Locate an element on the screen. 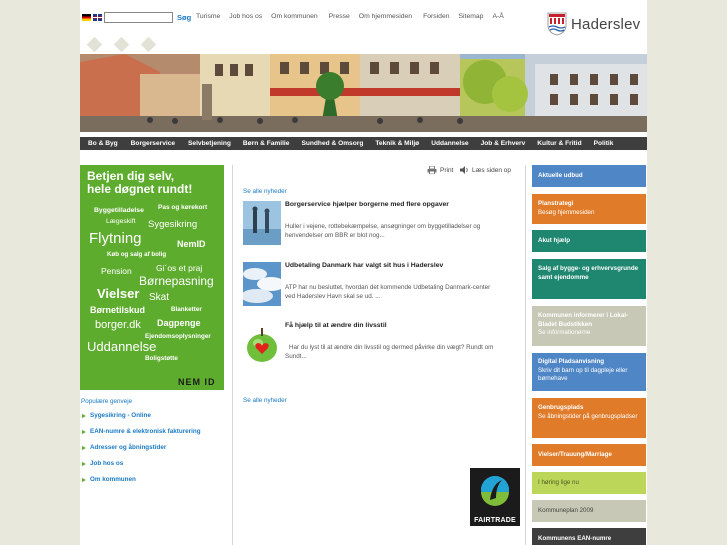 The width and height of the screenshot is (727, 545). box-subtitle: I høring lige nu is located at coordinates (558, 482).